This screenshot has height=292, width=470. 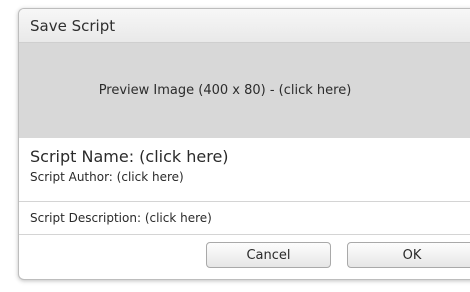 I want to click on script-description-label: Script Description: (click here), so click(x=121, y=218).